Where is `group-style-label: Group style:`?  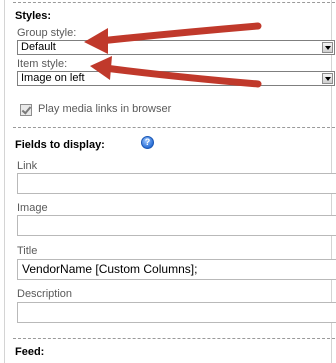 group-style-label: Group style: is located at coordinates (47, 33).